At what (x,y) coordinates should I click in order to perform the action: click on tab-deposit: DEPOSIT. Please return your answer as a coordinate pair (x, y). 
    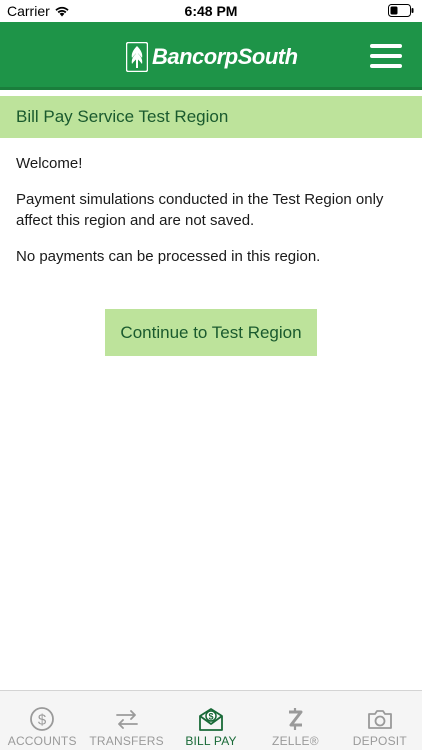
    Looking at the image, I should click on (380, 720).